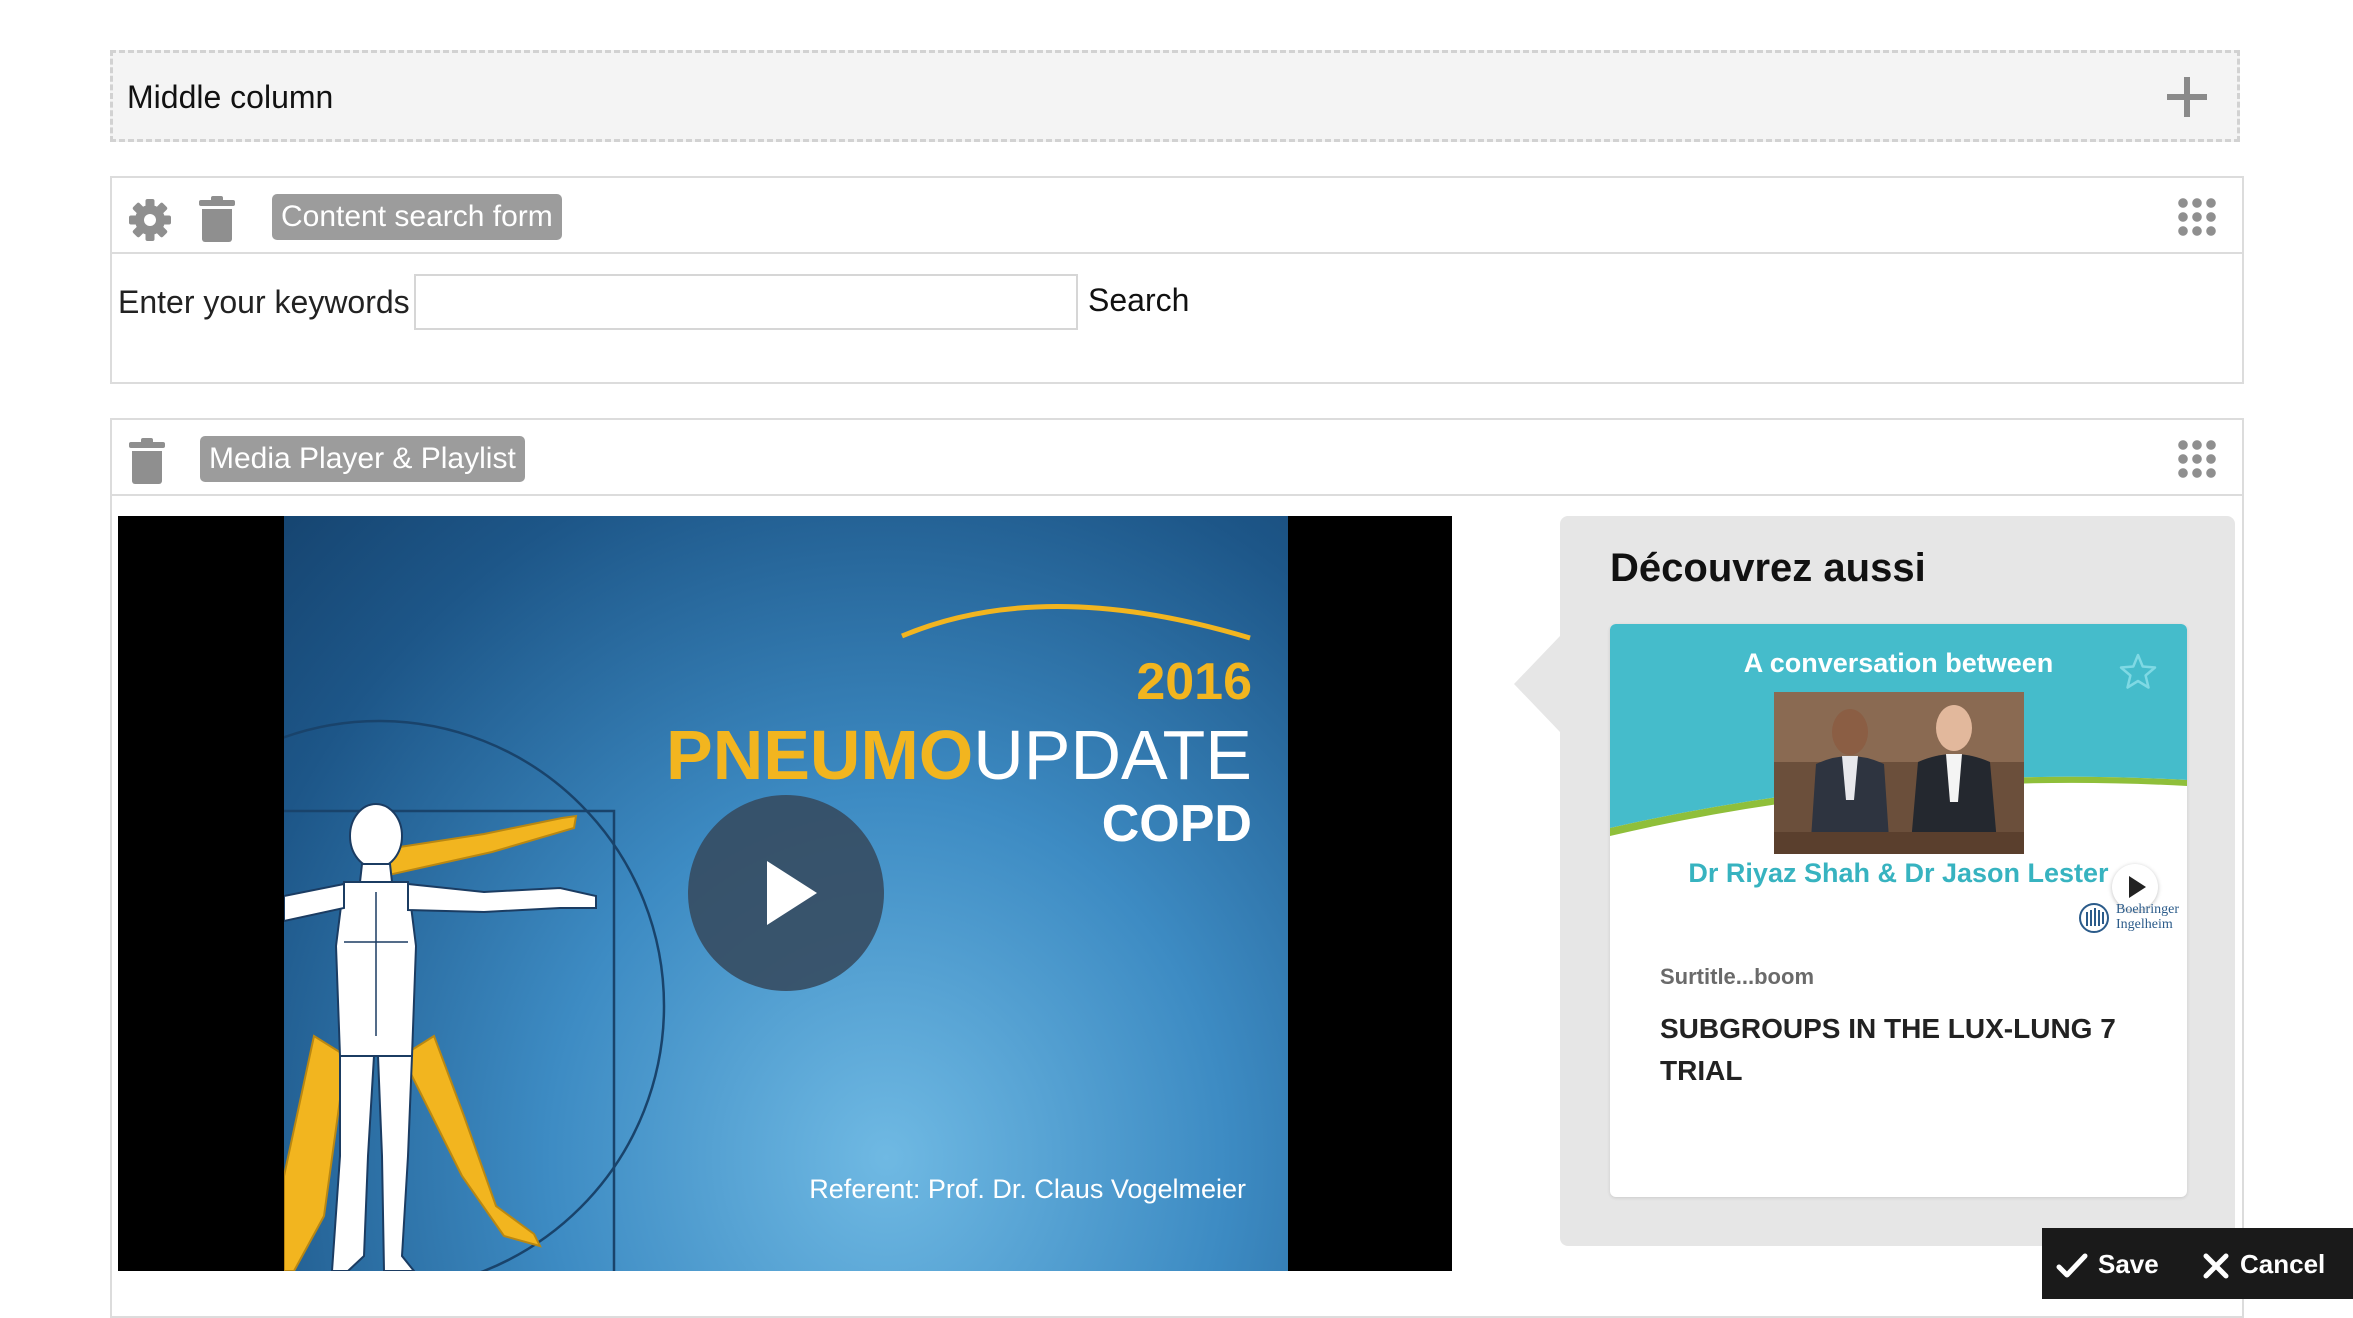 This screenshot has width=2353, height=1318. Describe the element at coordinates (1138, 300) in the screenshot. I see `search-button: Search` at that location.